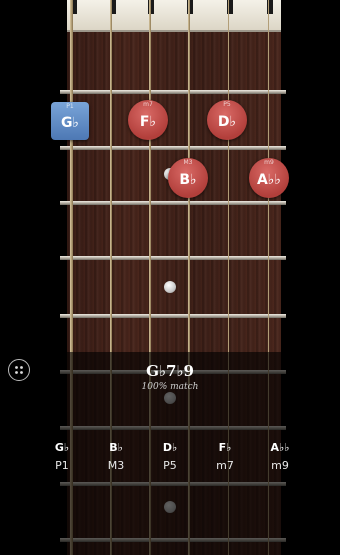 The width and height of the screenshot is (340, 555). Describe the element at coordinates (170, 287) in the screenshot. I see `fret-inlay-marker` at that location.